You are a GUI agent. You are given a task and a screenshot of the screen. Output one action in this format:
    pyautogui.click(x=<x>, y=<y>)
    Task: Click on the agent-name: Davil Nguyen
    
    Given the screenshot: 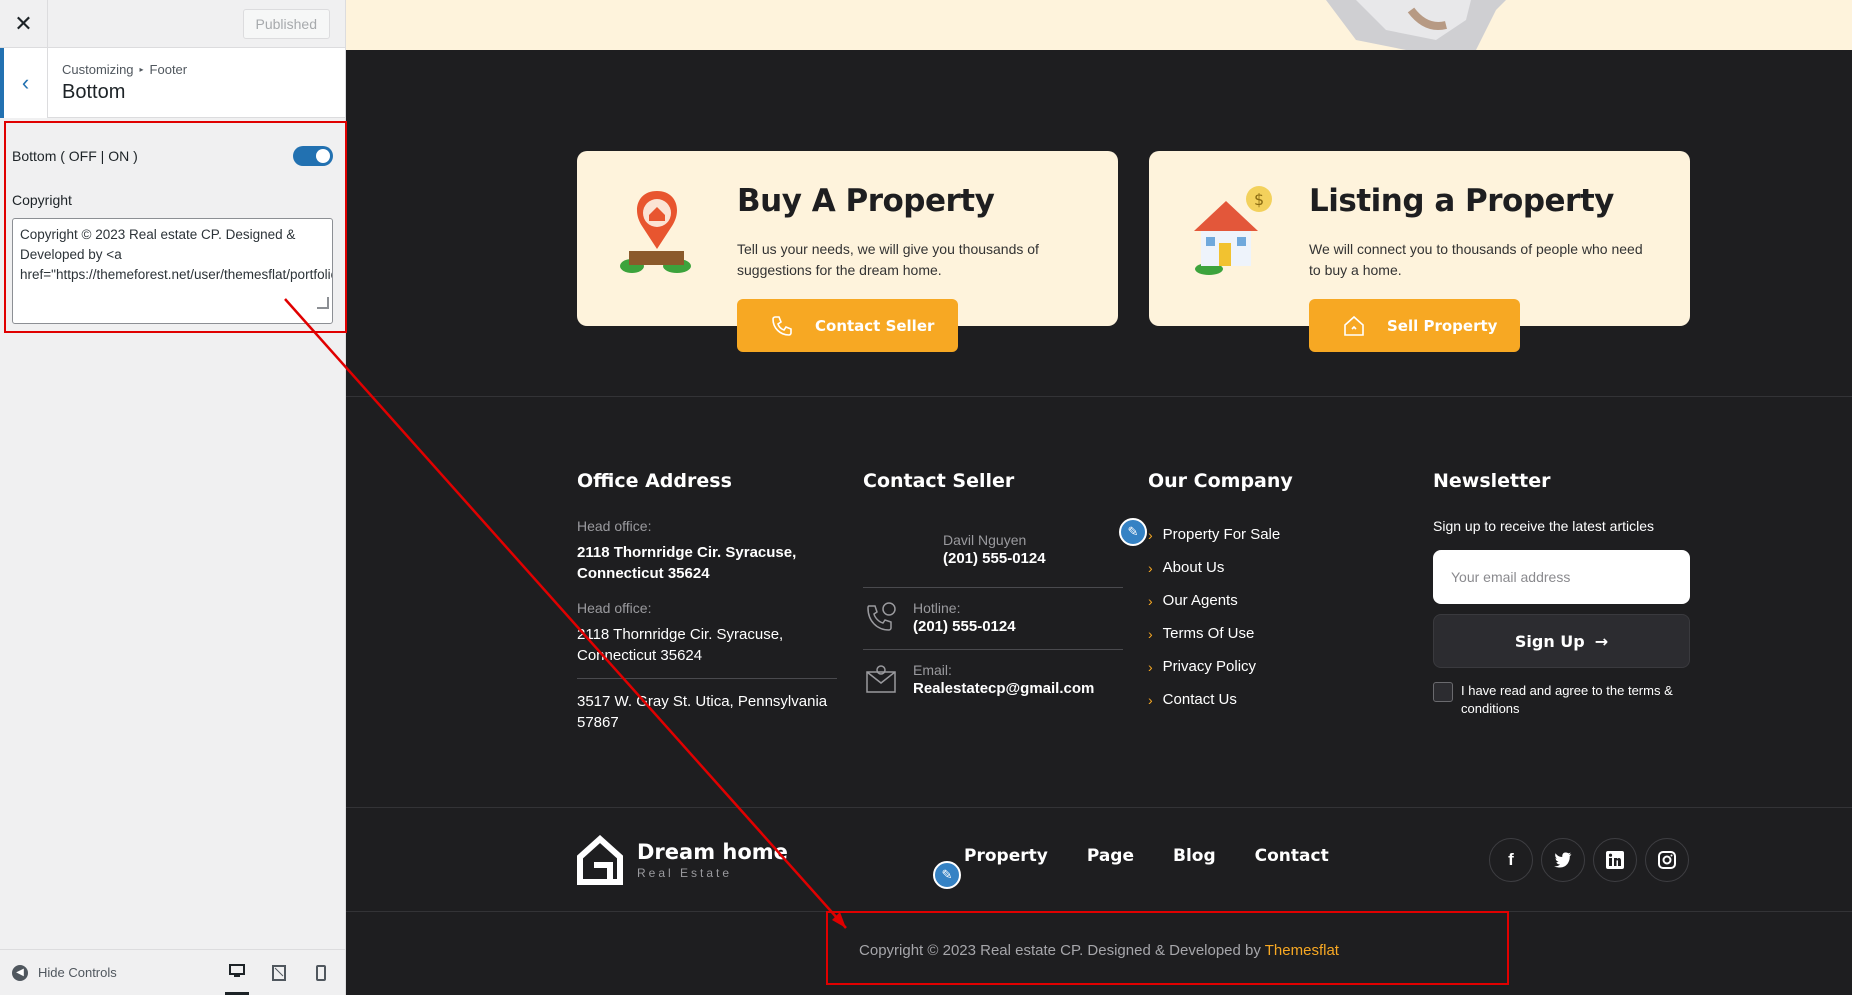 What is the action you would take?
    pyautogui.click(x=985, y=540)
    